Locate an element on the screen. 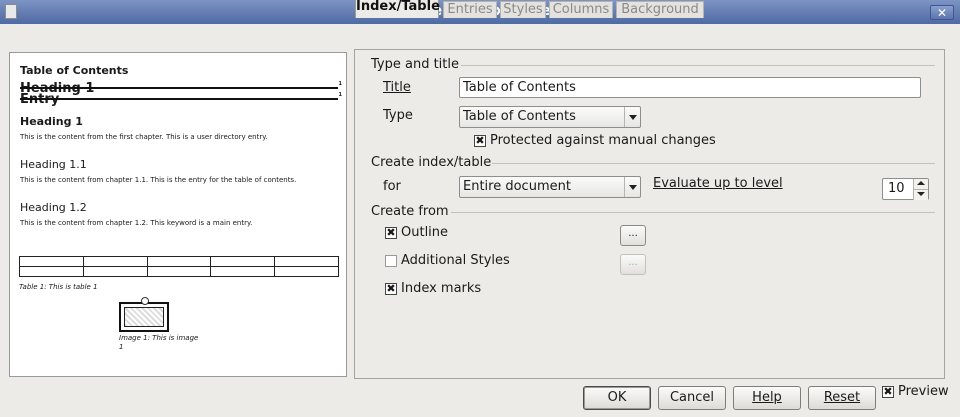 This screenshot has width=960, height=417. preview-heading: Heading 1.1 is located at coordinates (53, 164).